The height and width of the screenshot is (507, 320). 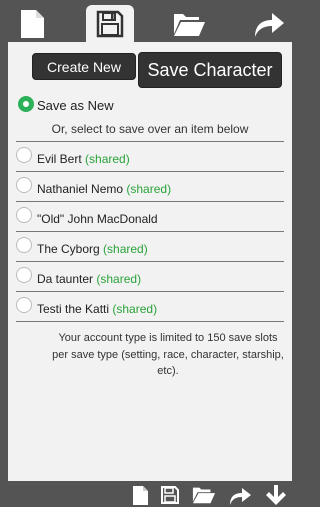 I want to click on list-item: Testi the Katti (shared), so click(x=150, y=306).